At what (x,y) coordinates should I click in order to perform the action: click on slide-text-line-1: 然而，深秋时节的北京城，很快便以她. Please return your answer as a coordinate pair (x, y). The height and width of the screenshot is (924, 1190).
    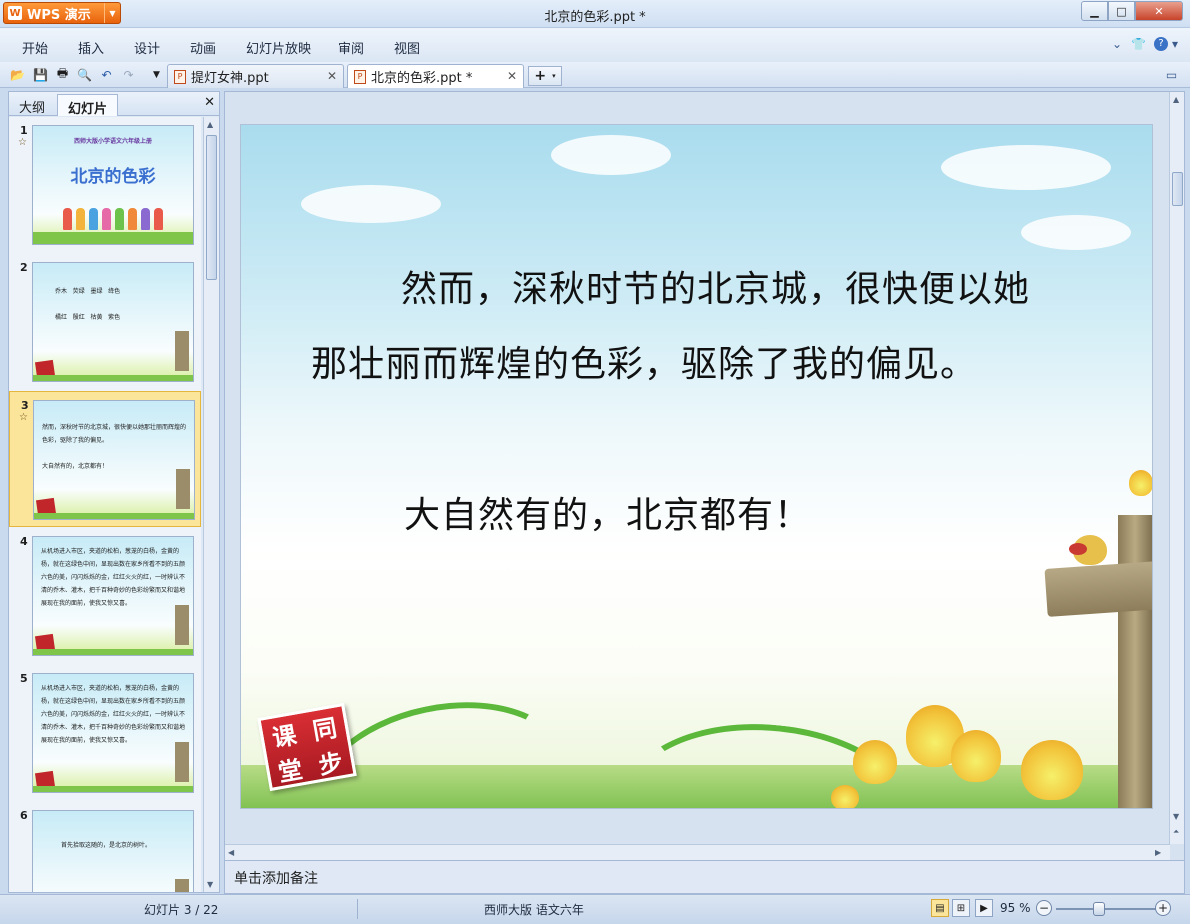
    Looking at the image, I should click on (715, 286).